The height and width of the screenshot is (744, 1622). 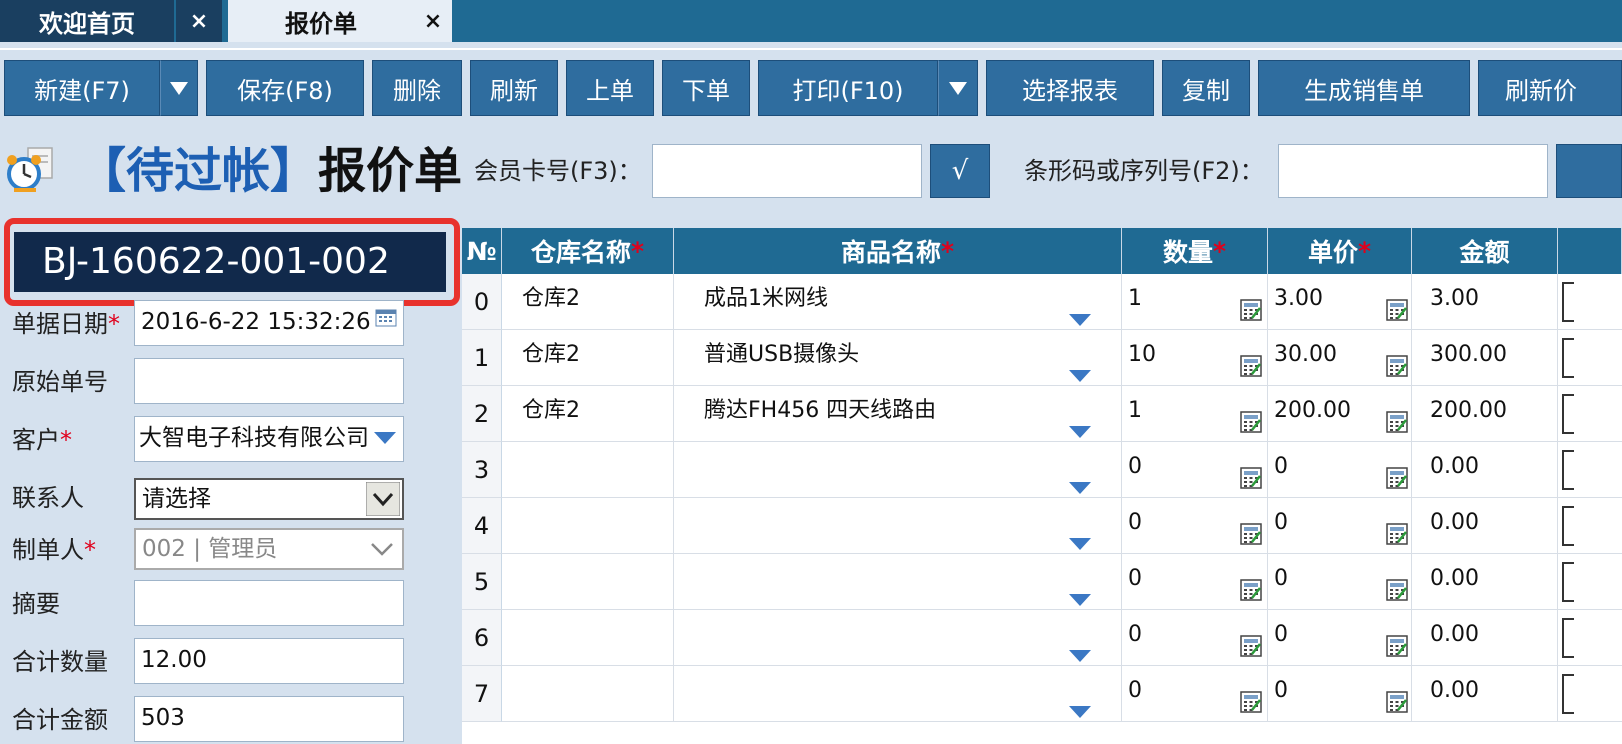 I want to click on column-header-amount: 金额, so click(x=1485, y=251).